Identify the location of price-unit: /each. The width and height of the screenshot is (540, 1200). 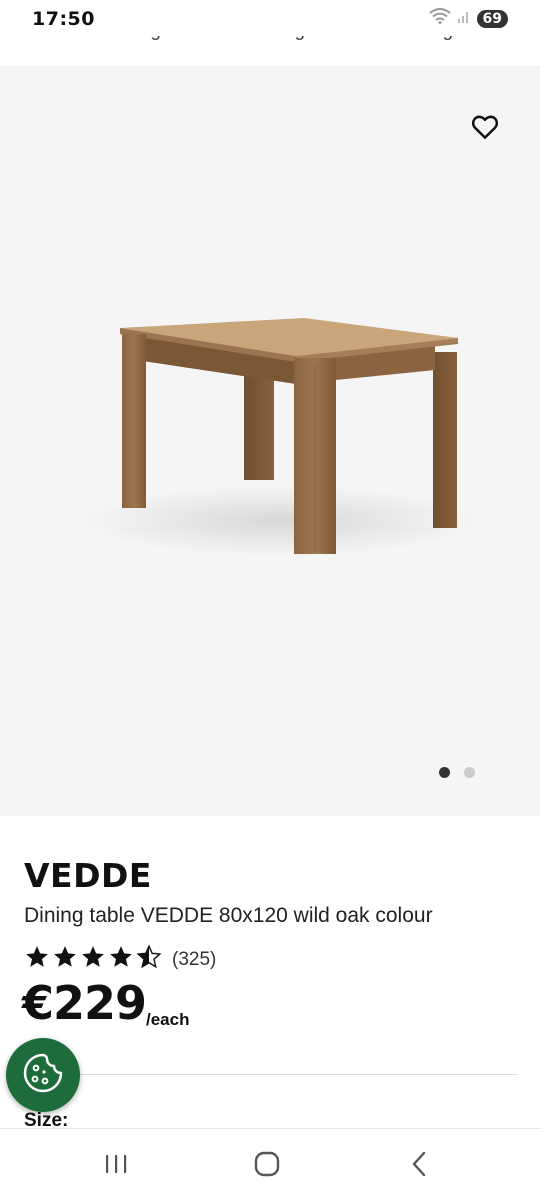
(168, 1019).